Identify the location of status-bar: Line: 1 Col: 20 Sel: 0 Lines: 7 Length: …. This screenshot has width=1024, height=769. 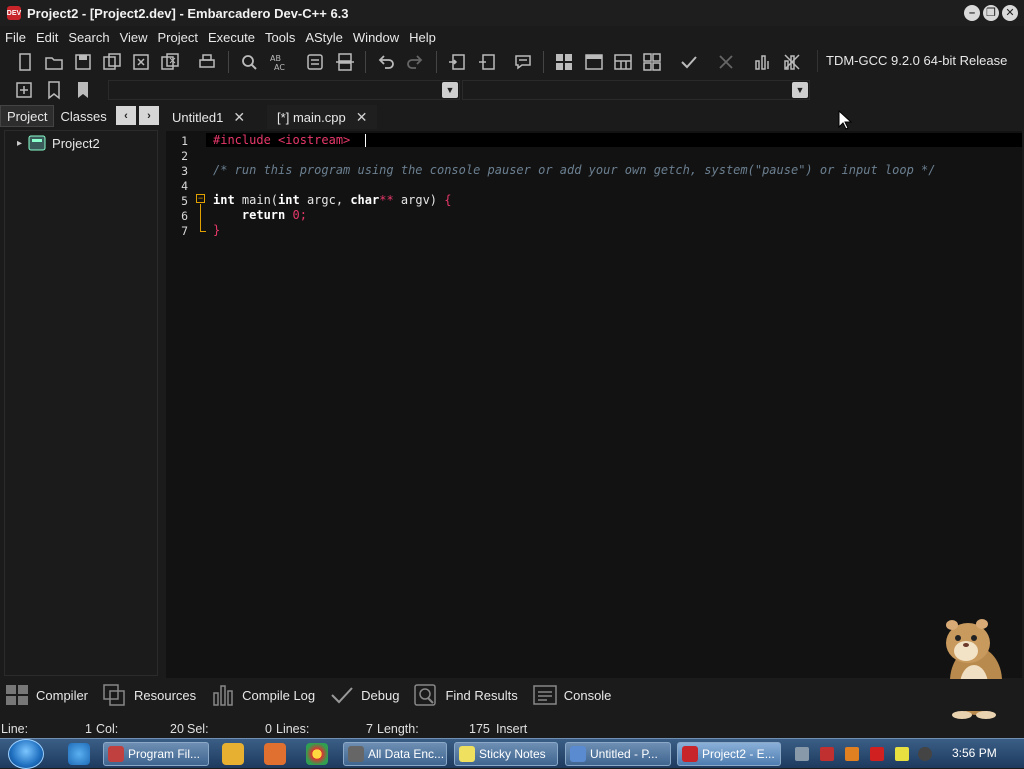
(512, 730).